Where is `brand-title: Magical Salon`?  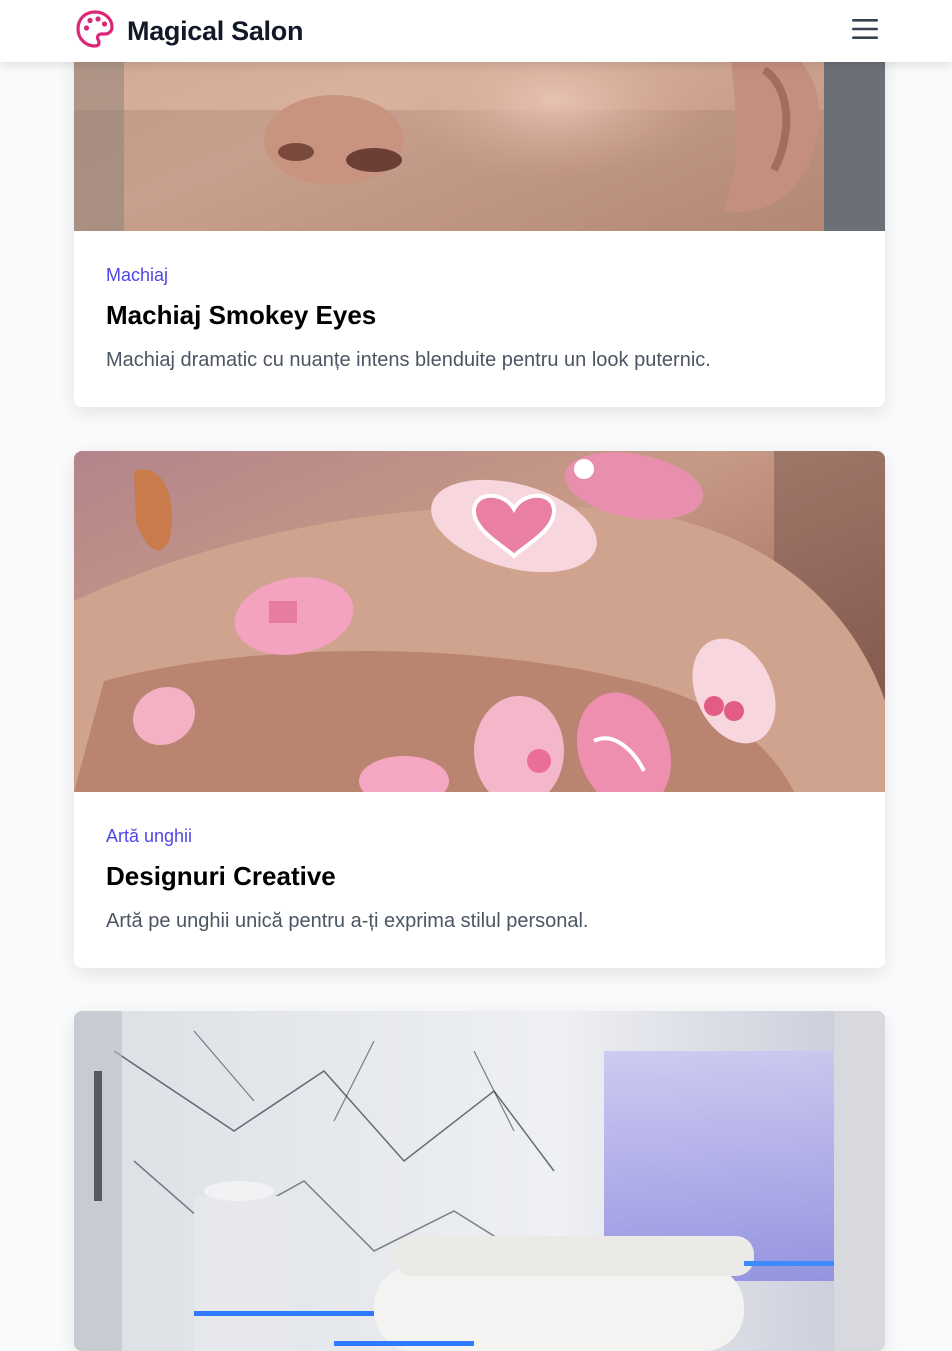 brand-title: Magical Salon is located at coordinates (215, 30).